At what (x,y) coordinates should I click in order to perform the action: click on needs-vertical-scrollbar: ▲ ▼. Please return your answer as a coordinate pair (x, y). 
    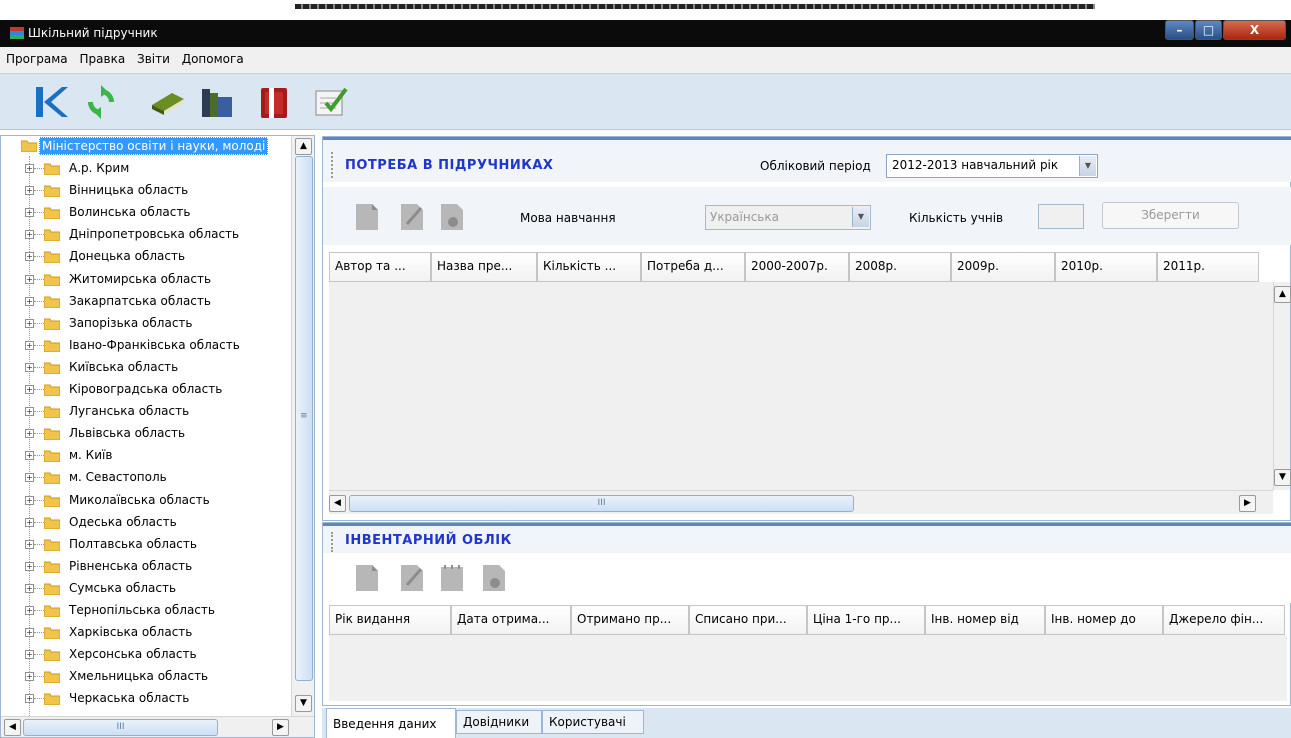
    Looking at the image, I should click on (1282, 386).